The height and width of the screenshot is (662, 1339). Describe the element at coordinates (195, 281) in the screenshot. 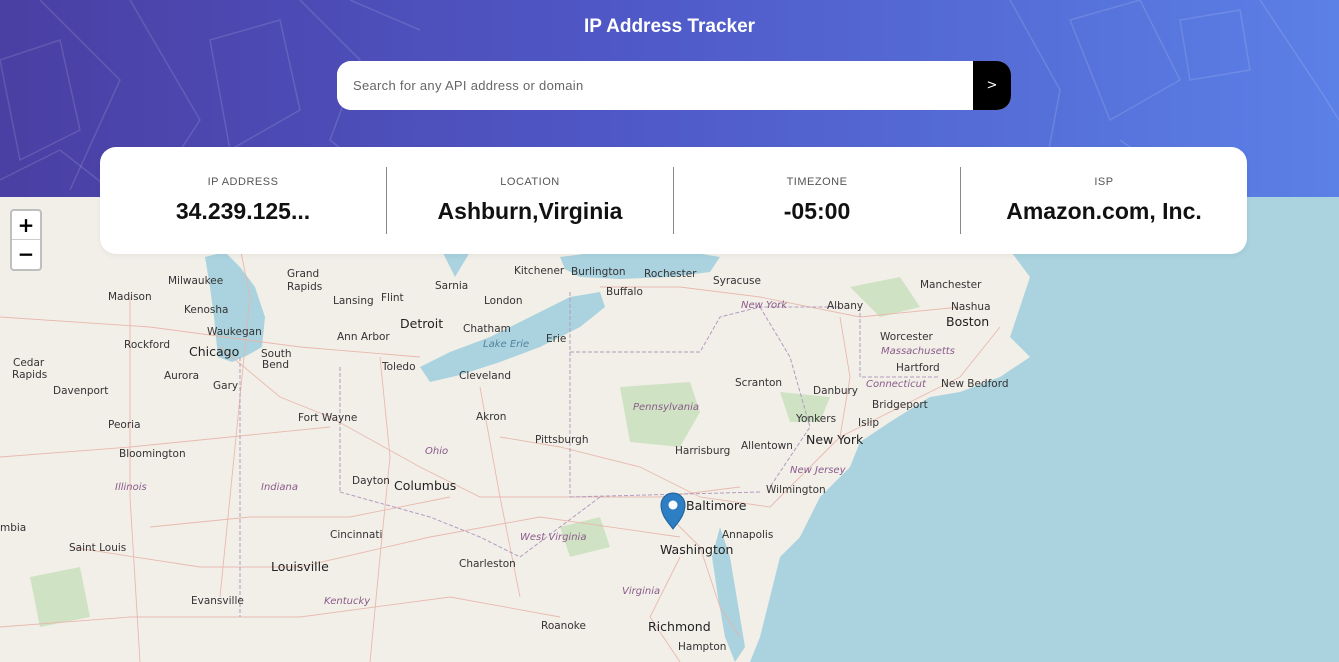

I see `svg-text: Milwaukee` at that location.